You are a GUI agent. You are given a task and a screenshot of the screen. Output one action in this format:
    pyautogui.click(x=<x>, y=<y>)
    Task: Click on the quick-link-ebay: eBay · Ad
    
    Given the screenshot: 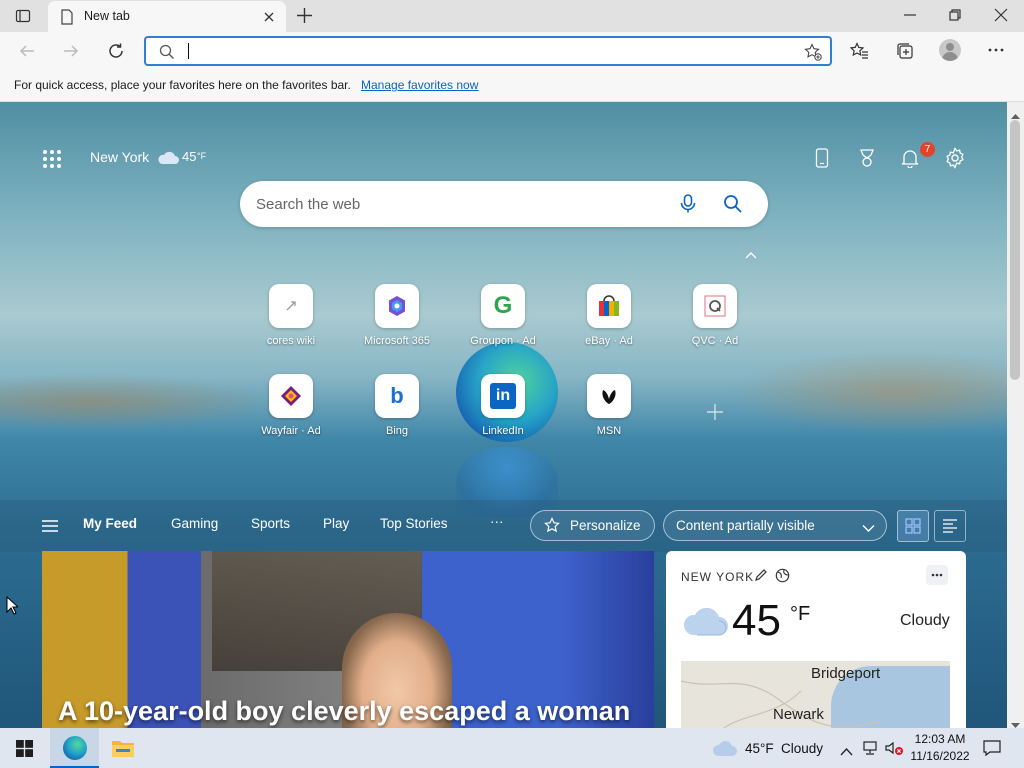 What is the action you would take?
    pyautogui.click(x=609, y=324)
    